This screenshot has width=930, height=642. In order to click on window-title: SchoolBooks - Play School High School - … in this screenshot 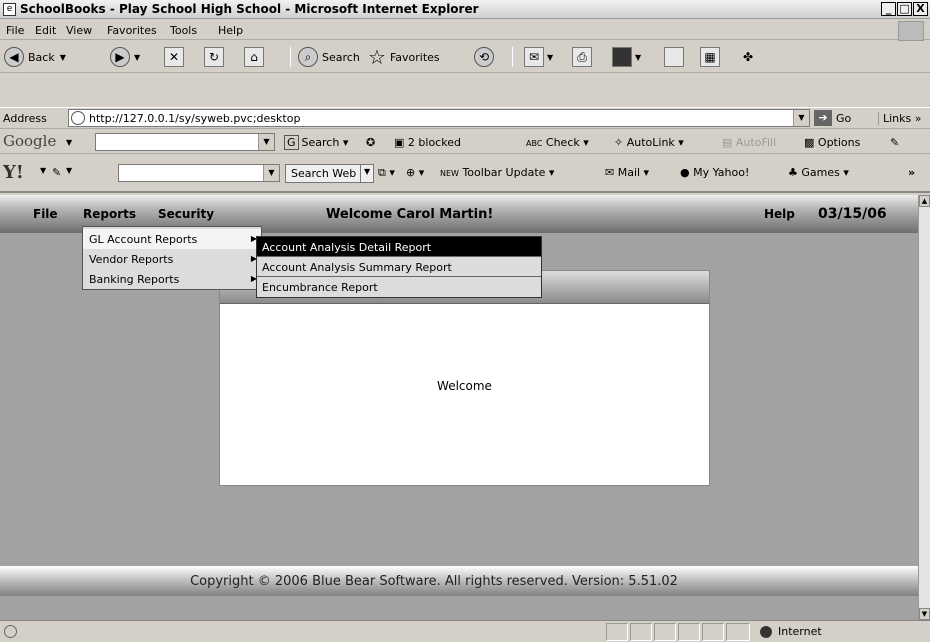, I will do `click(249, 9)`.